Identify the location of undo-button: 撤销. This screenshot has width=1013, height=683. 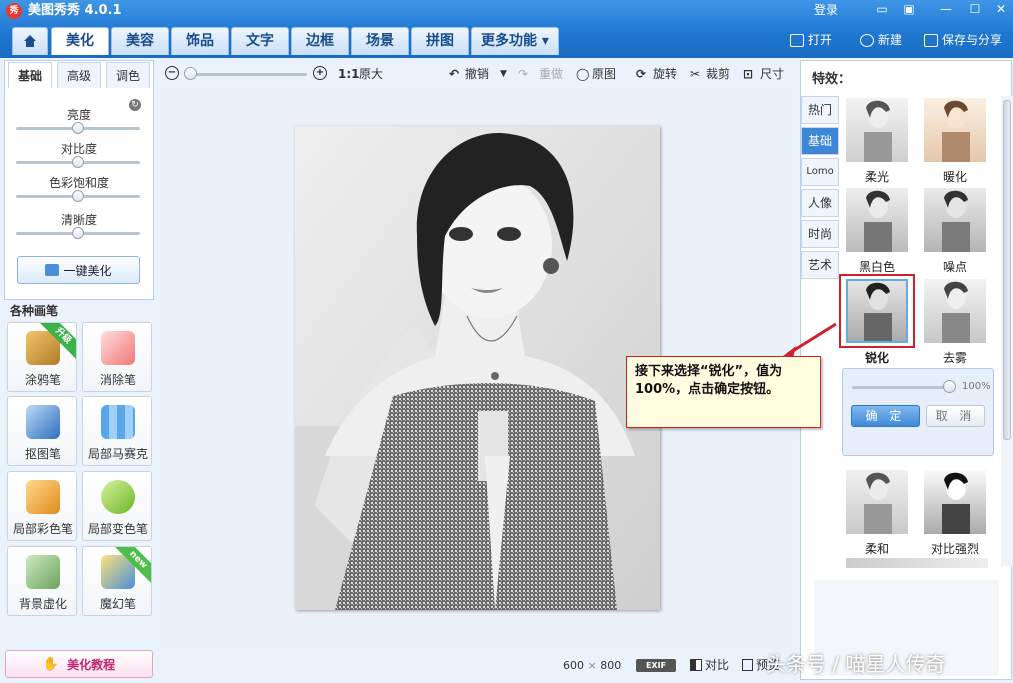
(477, 74).